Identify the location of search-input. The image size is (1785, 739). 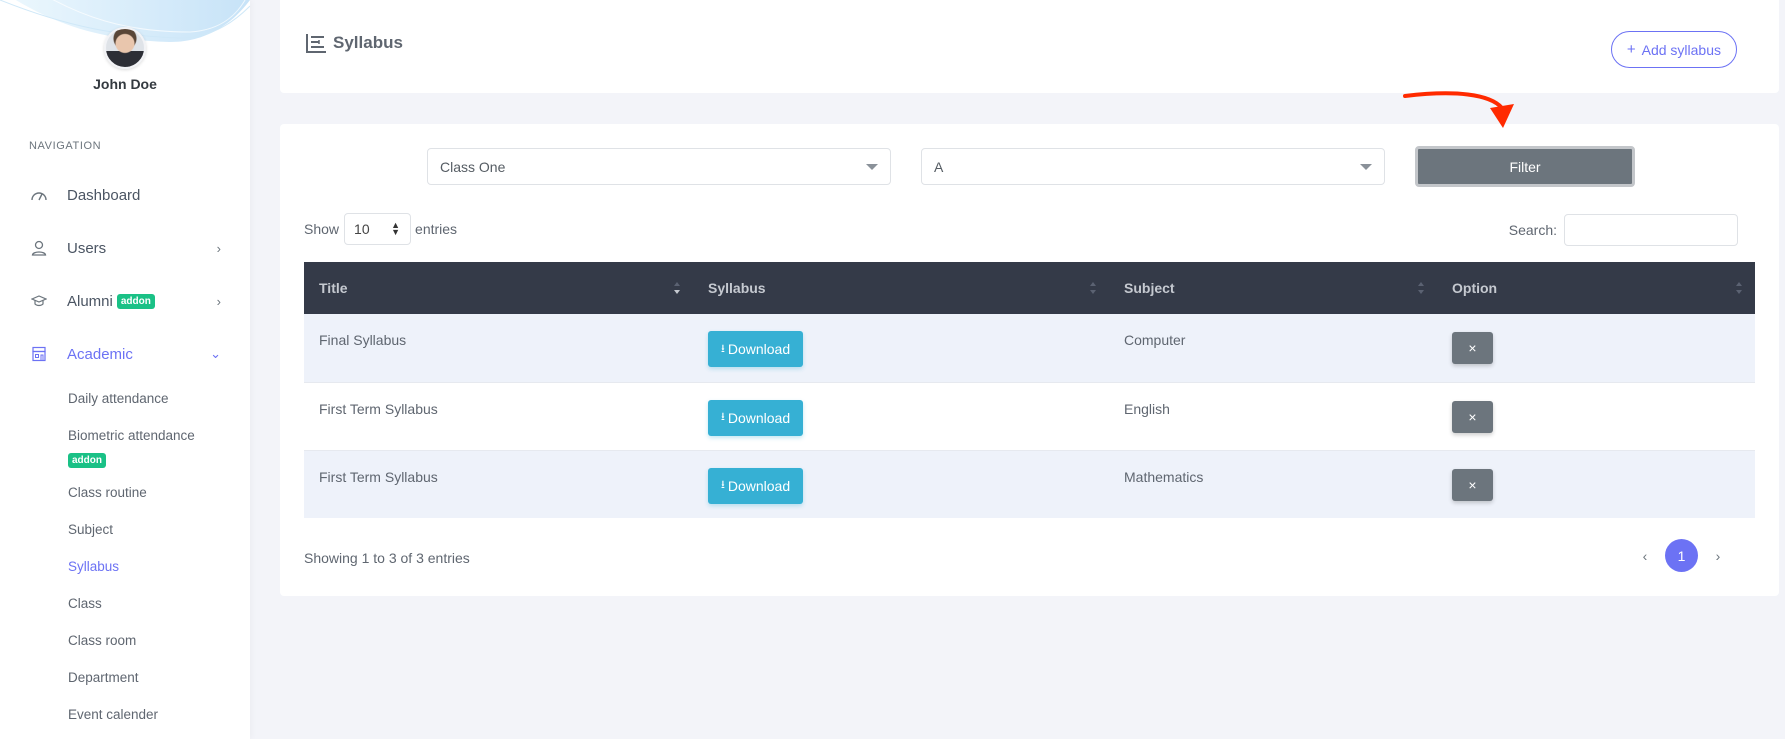
(1651, 230).